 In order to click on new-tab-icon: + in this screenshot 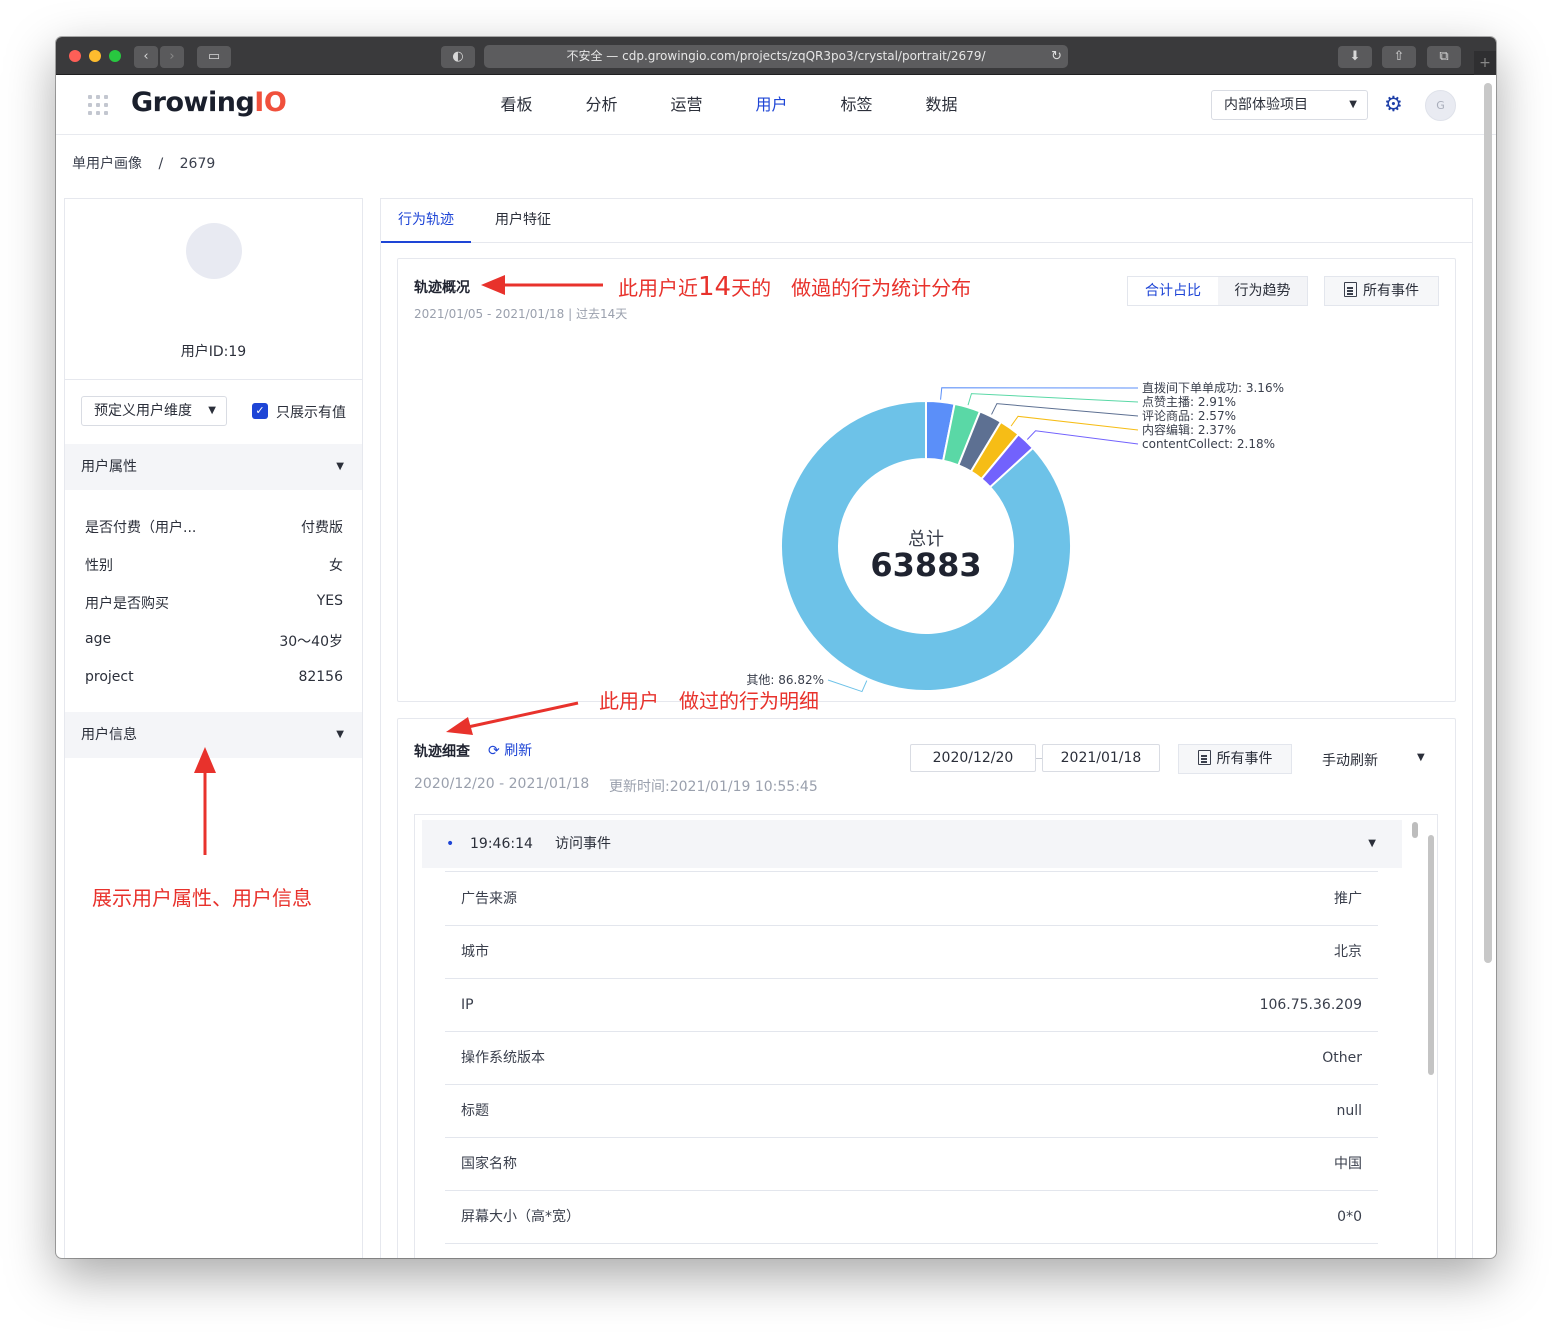, I will do `click(1485, 63)`.